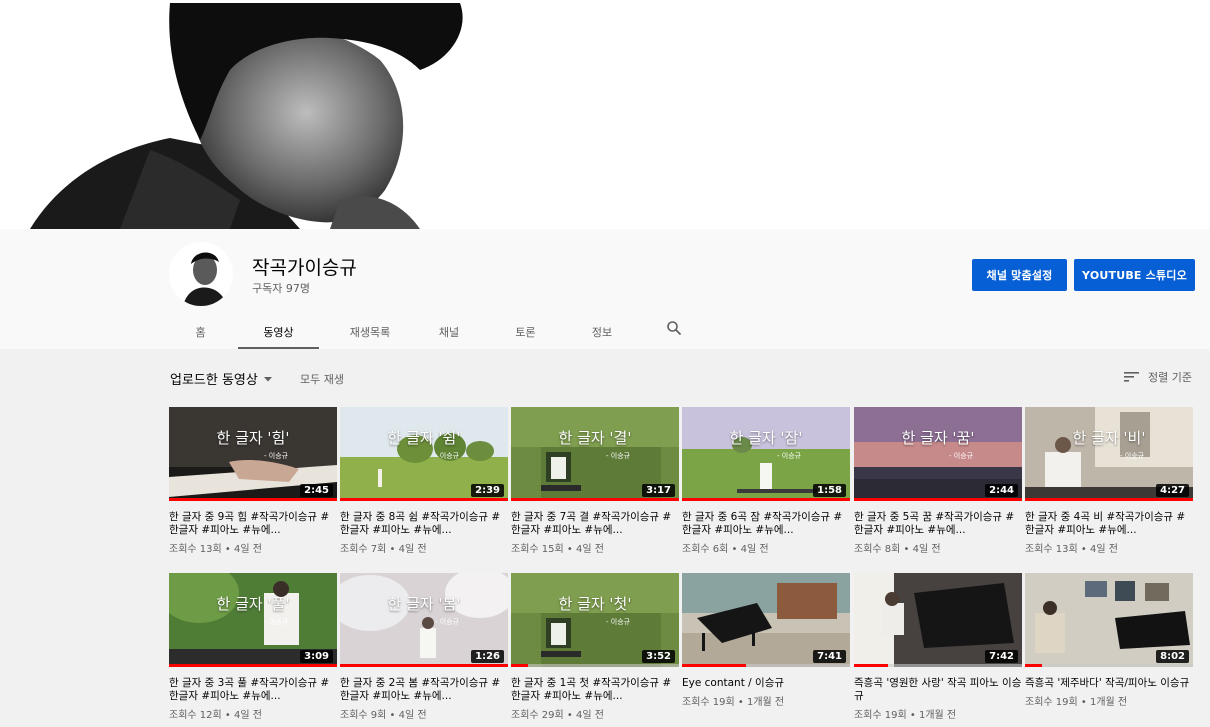 The height and width of the screenshot is (727, 1210). What do you see at coordinates (595, 454) in the screenshot?
I see `video-thumbnail: 한 글자 '결' - 이승규 3:17` at bounding box center [595, 454].